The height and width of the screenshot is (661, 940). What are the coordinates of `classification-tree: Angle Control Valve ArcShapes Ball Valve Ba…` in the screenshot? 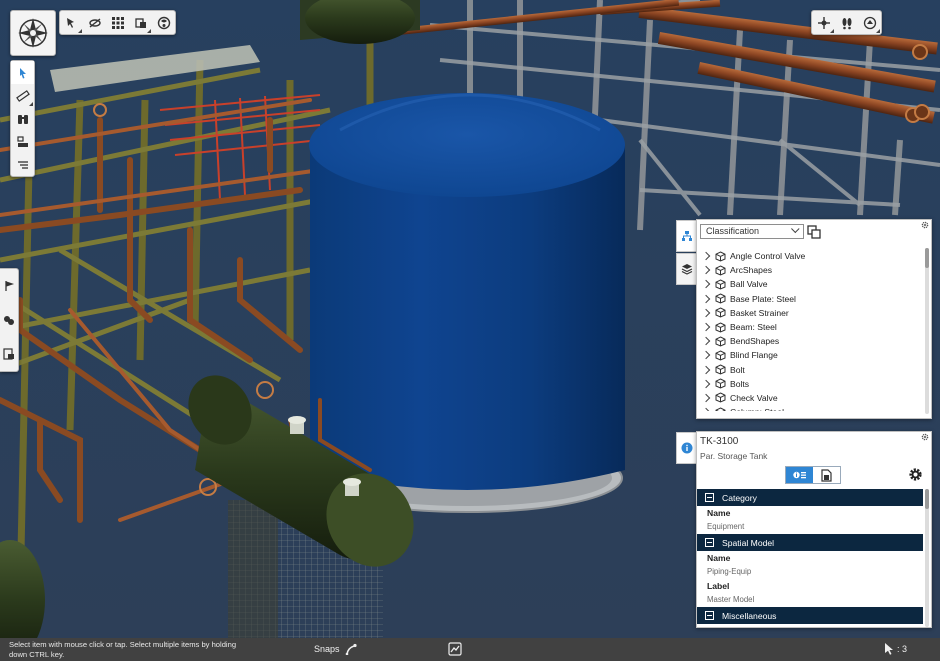 It's located at (811, 330).